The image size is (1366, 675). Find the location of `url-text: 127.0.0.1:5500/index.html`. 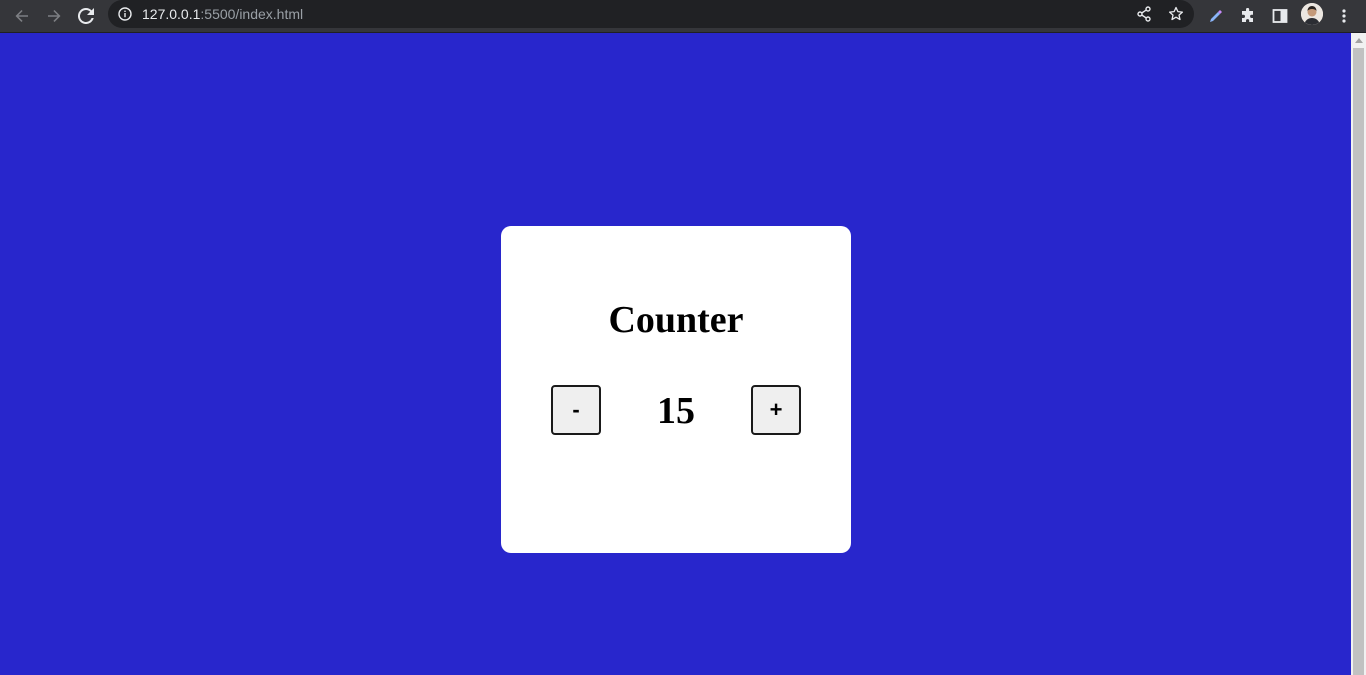

url-text: 127.0.0.1:5500/index.html is located at coordinates (222, 14).